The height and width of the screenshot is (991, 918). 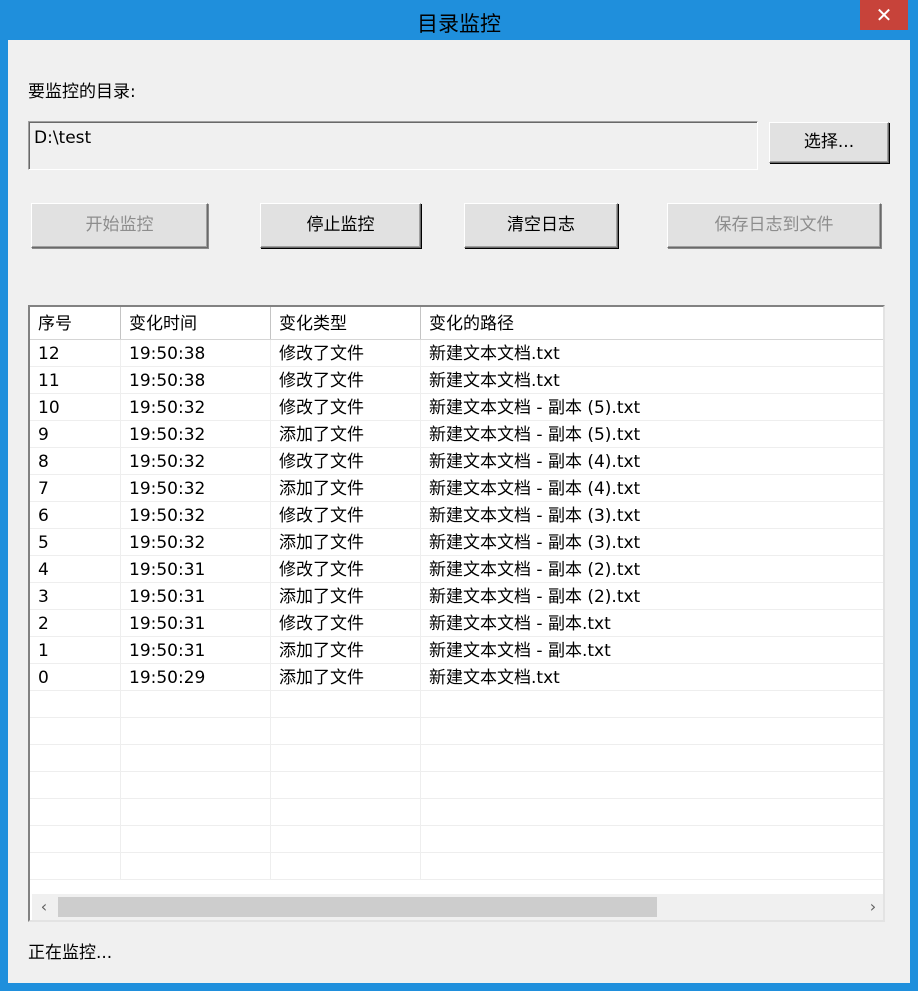 I want to click on cell-index: 0, so click(x=75, y=677).